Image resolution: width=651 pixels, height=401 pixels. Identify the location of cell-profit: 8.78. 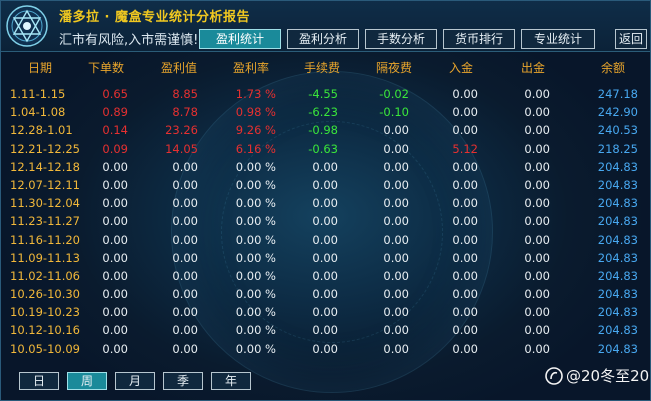
(185, 112).